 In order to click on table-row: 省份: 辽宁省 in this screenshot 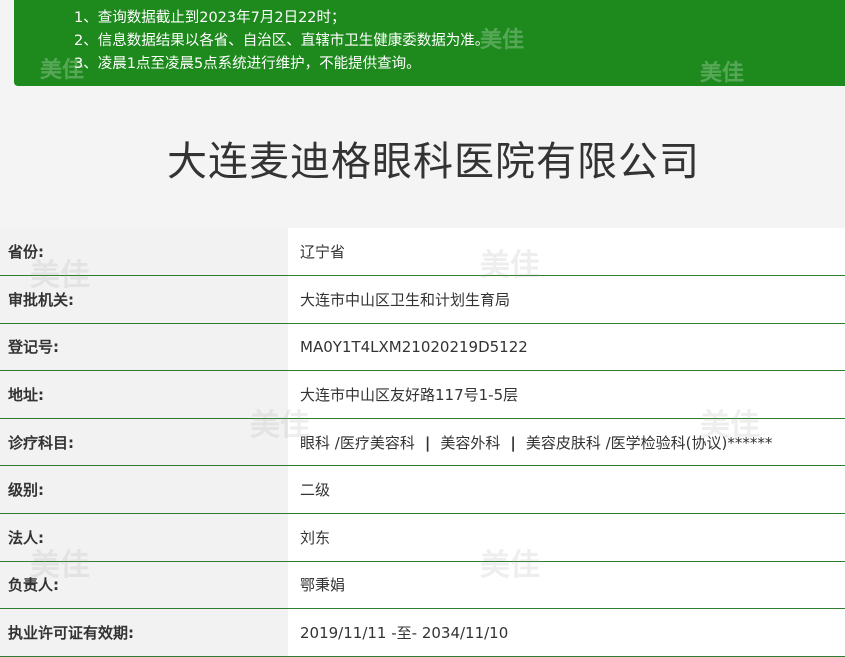, I will do `click(422, 252)`.